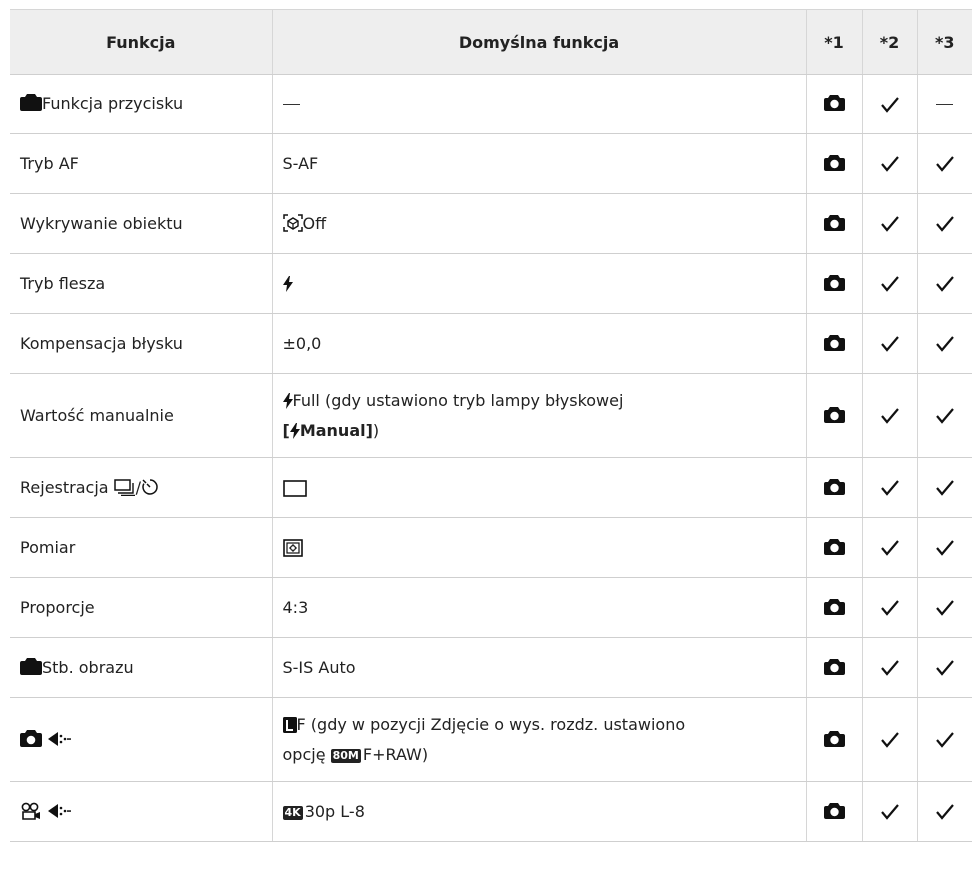 The width and height of the screenshot is (972, 893). I want to click on metering-icon, so click(292, 548).